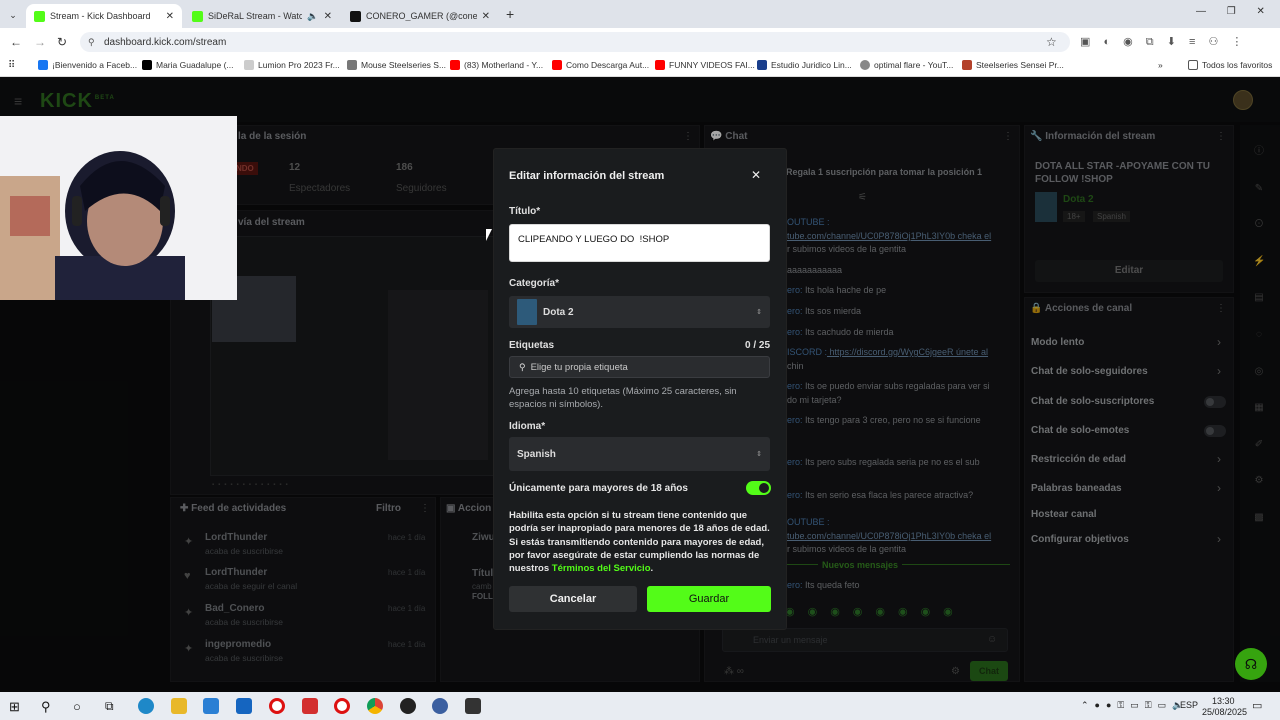  Describe the element at coordinates (527, 426) in the screenshot. I see `language-label: Idioma*` at that location.